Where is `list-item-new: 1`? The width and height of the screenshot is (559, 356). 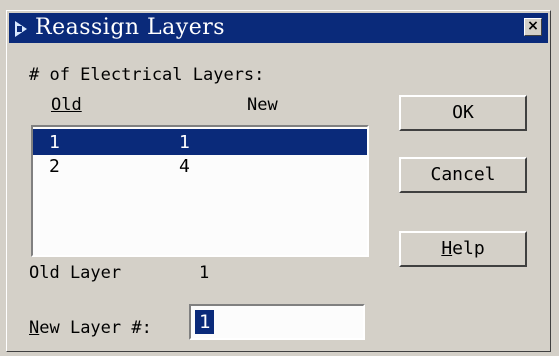 list-item-new: 1 is located at coordinates (184, 142).